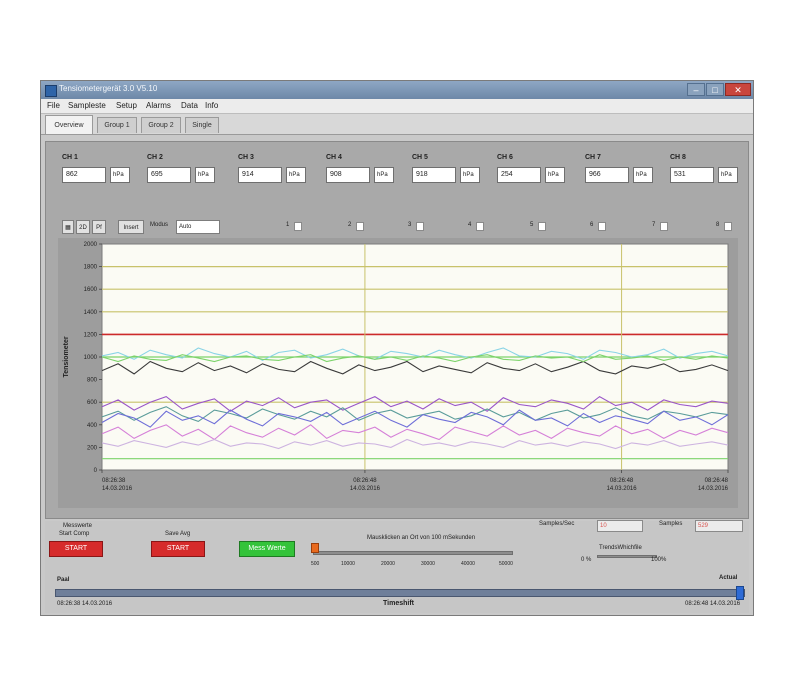 The height and width of the screenshot is (700, 800). Describe the element at coordinates (267, 549) in the screenshot. I see `mess-werte-button: Mess Werte` at that location.